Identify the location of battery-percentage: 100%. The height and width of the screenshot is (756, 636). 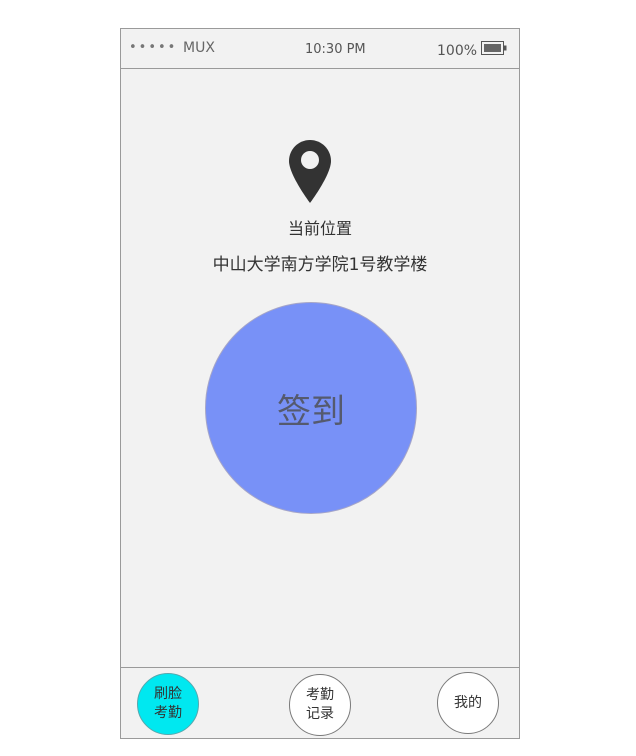
(457, 51).